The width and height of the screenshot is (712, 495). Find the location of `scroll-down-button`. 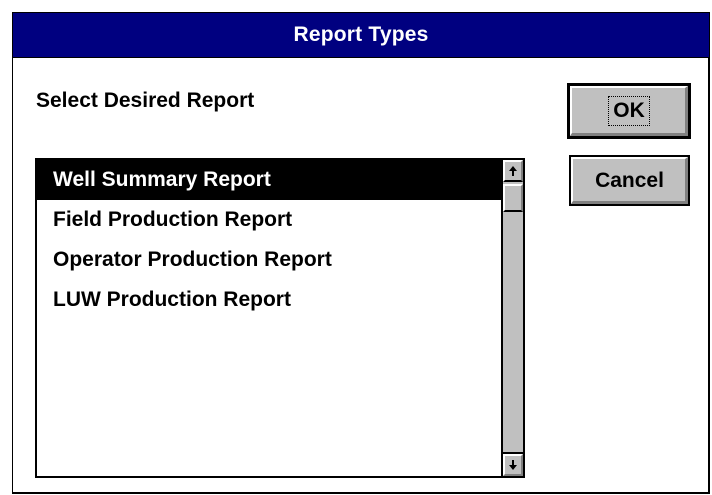

scroll-down-button is located at coordinates (513, 464).